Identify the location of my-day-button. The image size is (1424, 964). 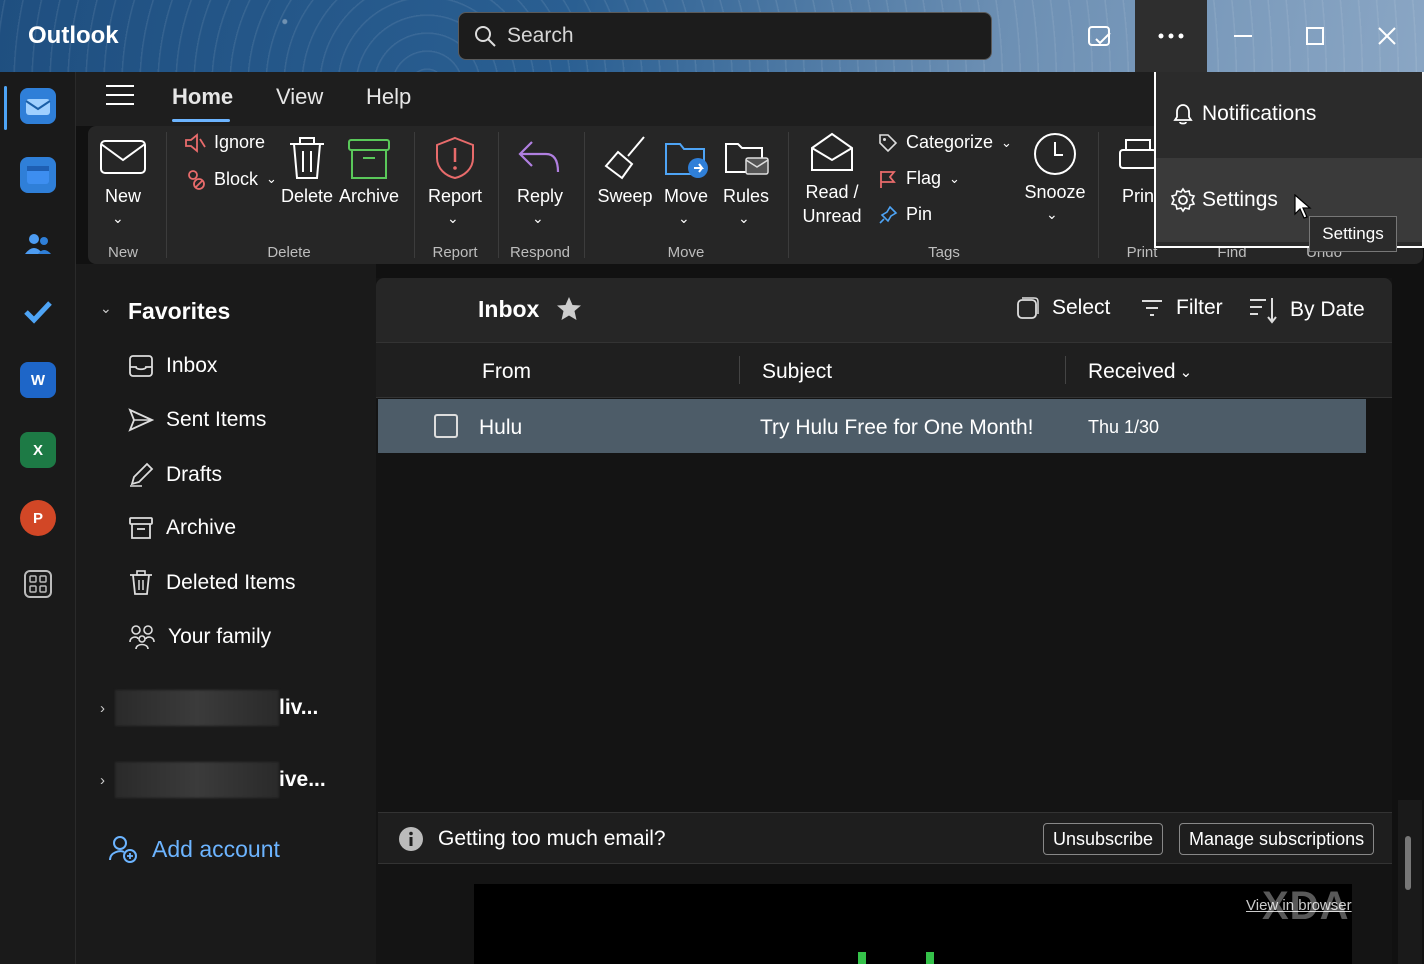
(1100, 36).